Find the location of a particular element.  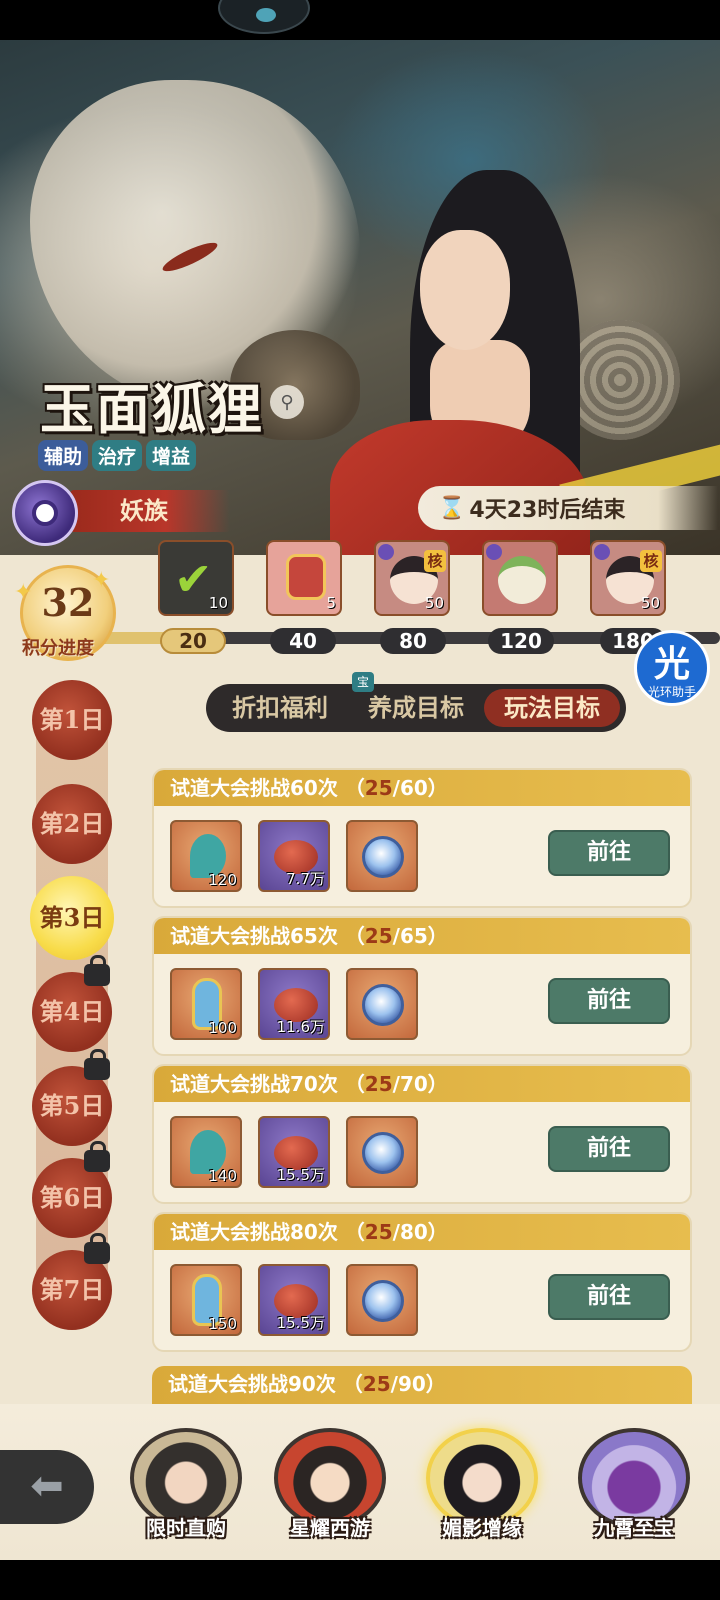

hero-detail-search-button: ⚲ is located at coordinates (287, 402).